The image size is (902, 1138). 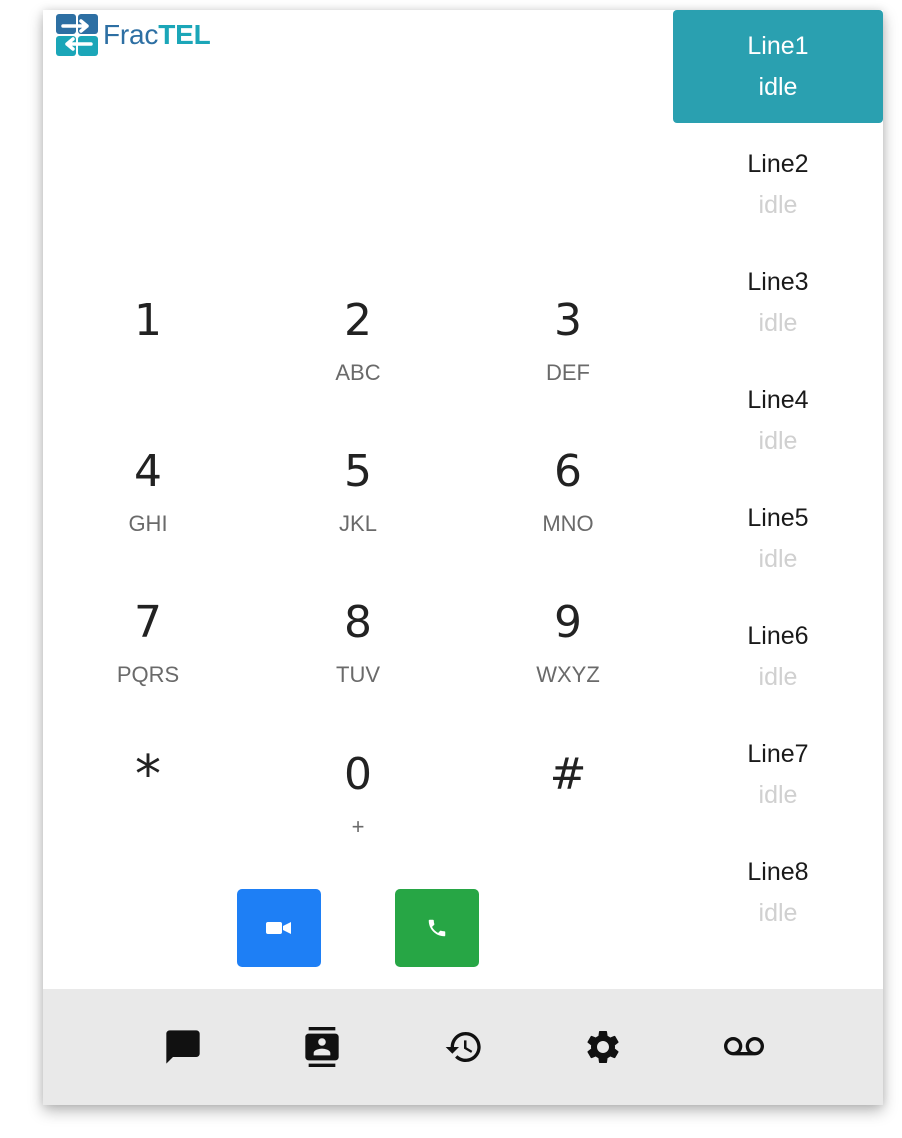 I want to click on key-digit: *, so click(x=148, y=775).